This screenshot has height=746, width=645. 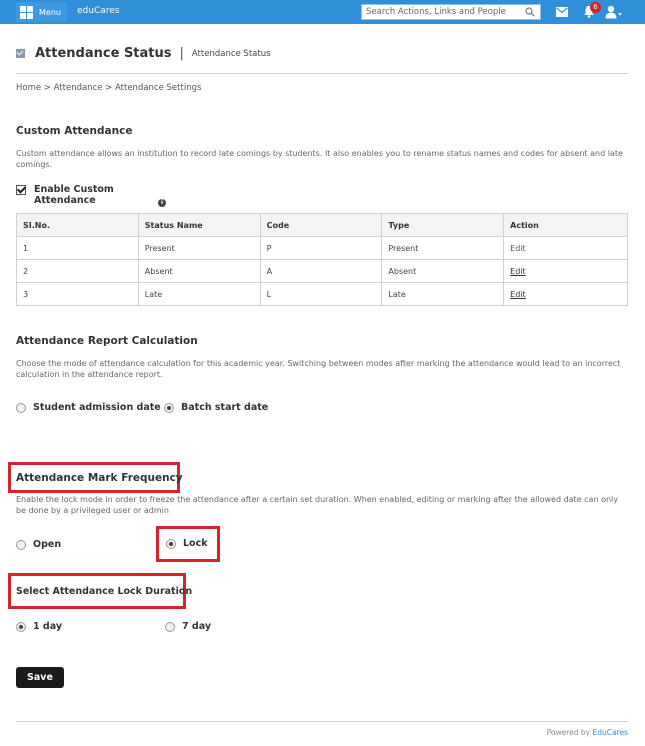 I want to click on grid-icon, so click(x=26, y=12).